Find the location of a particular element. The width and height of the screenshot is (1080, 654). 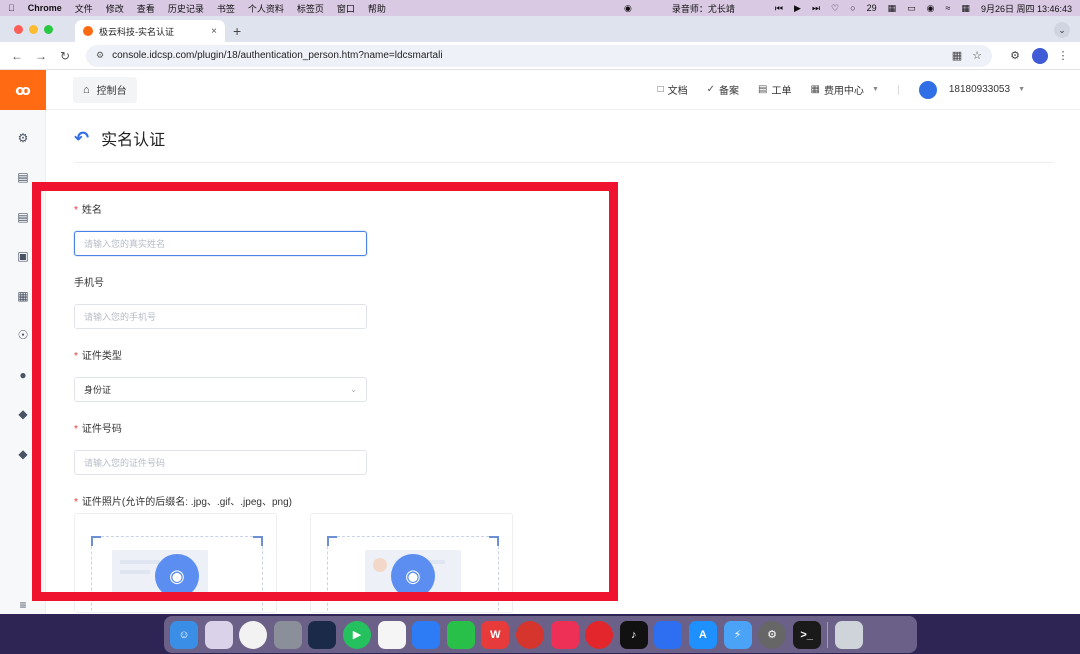

launchpad-icon is located at coordinates (218, 634).